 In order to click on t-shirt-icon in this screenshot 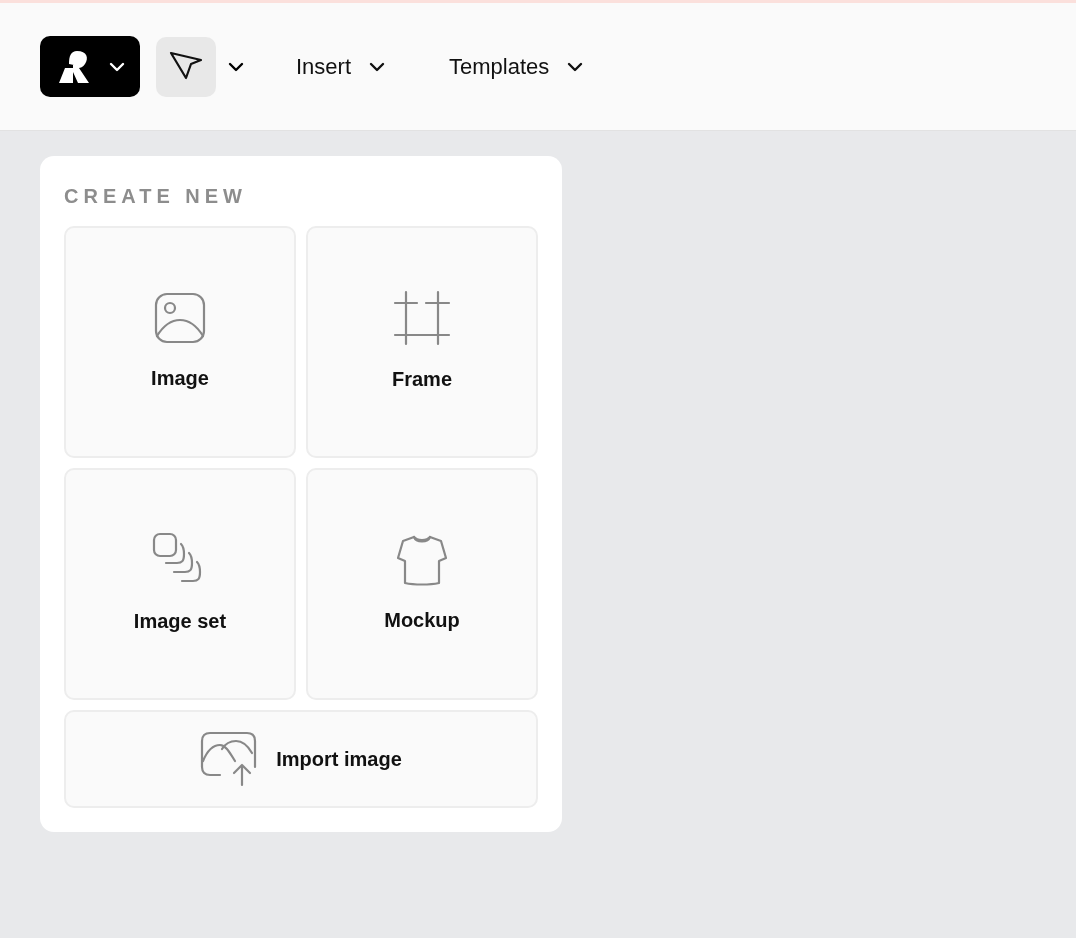, I will do `click(422, 560)`.